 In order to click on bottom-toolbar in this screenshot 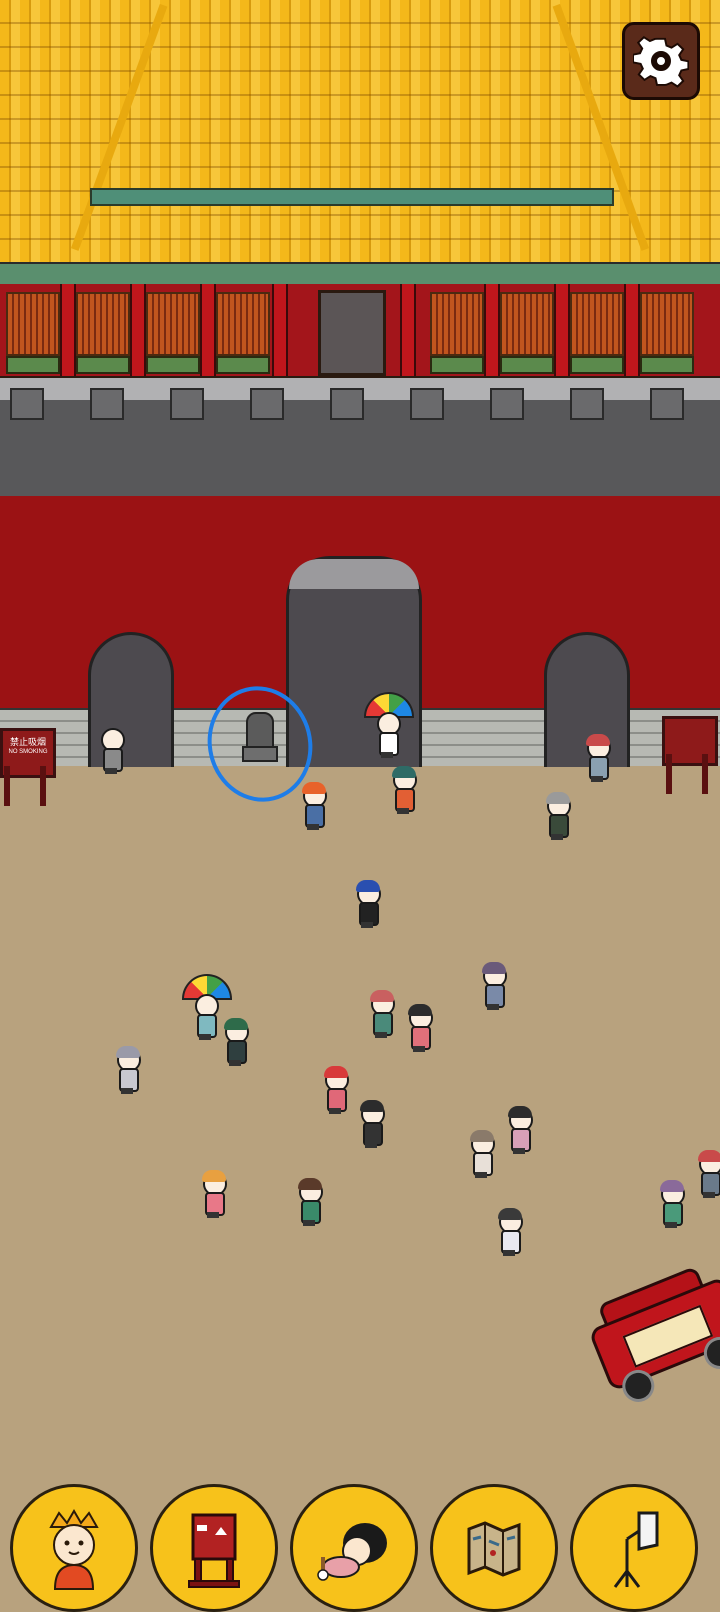, I will do `click(360, 1544)`.